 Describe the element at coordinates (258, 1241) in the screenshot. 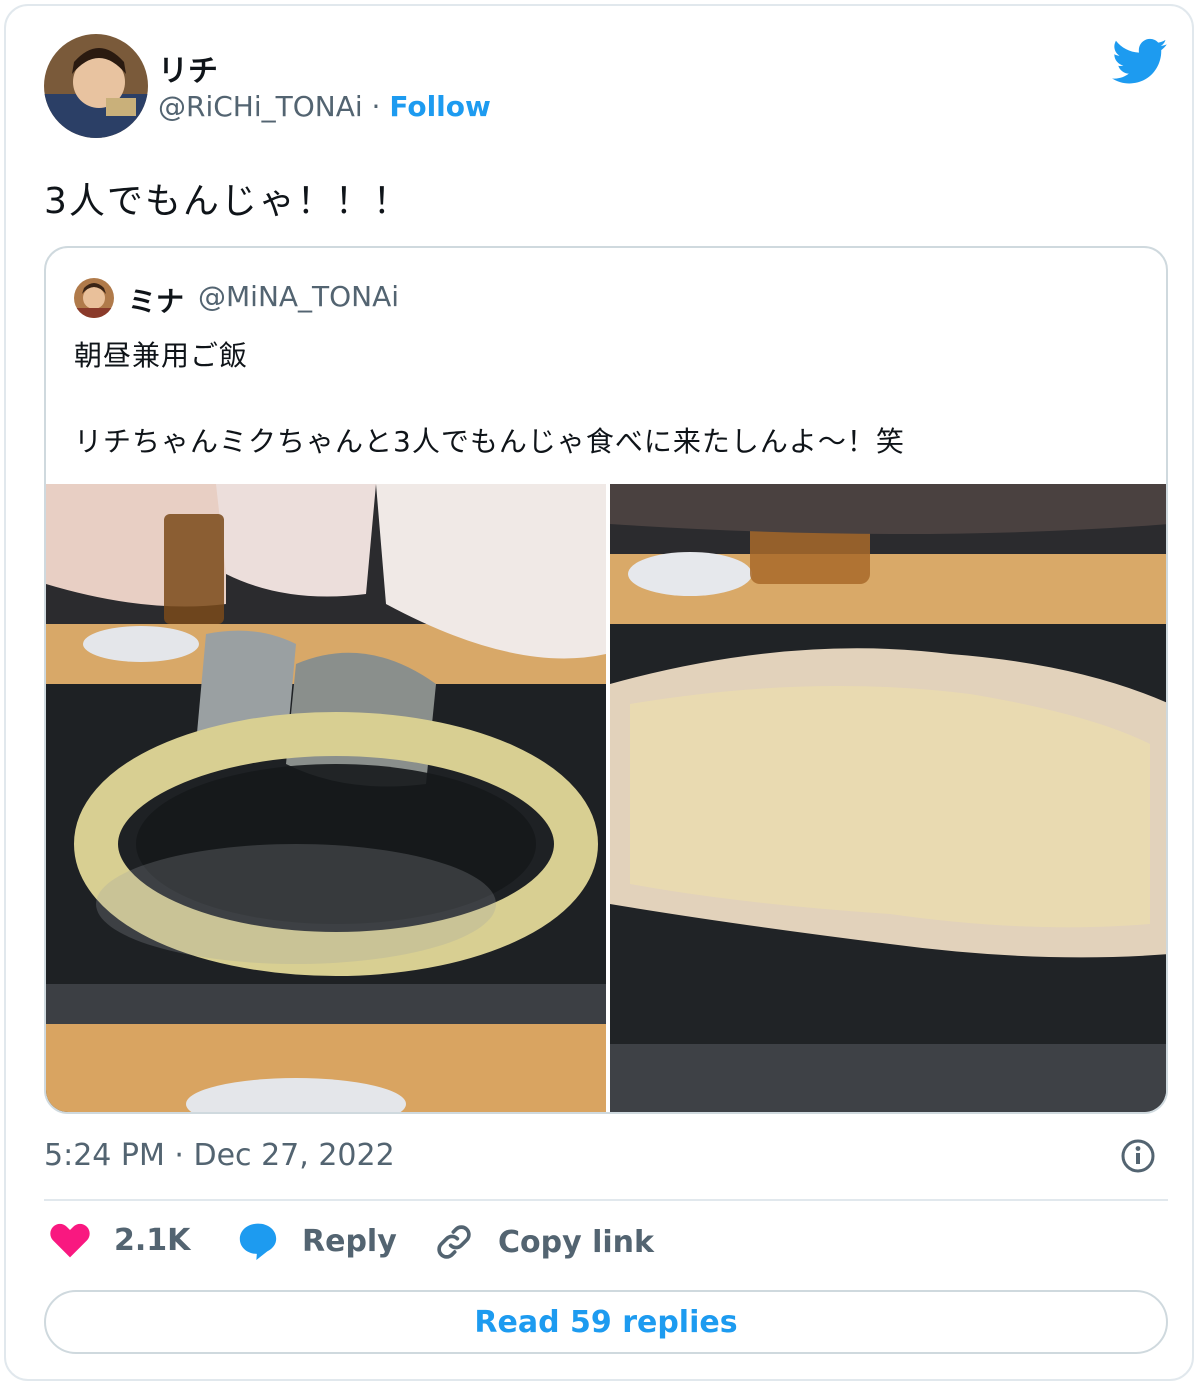

I see `reply-bubble-icon` at that location.